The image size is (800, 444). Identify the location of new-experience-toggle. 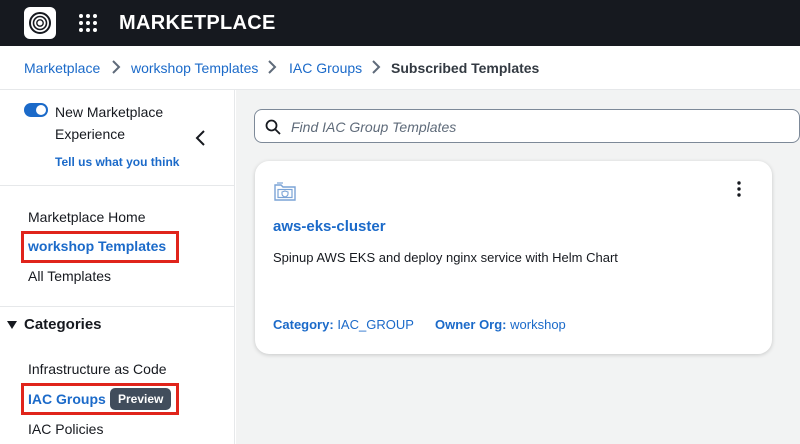
(36, 110).